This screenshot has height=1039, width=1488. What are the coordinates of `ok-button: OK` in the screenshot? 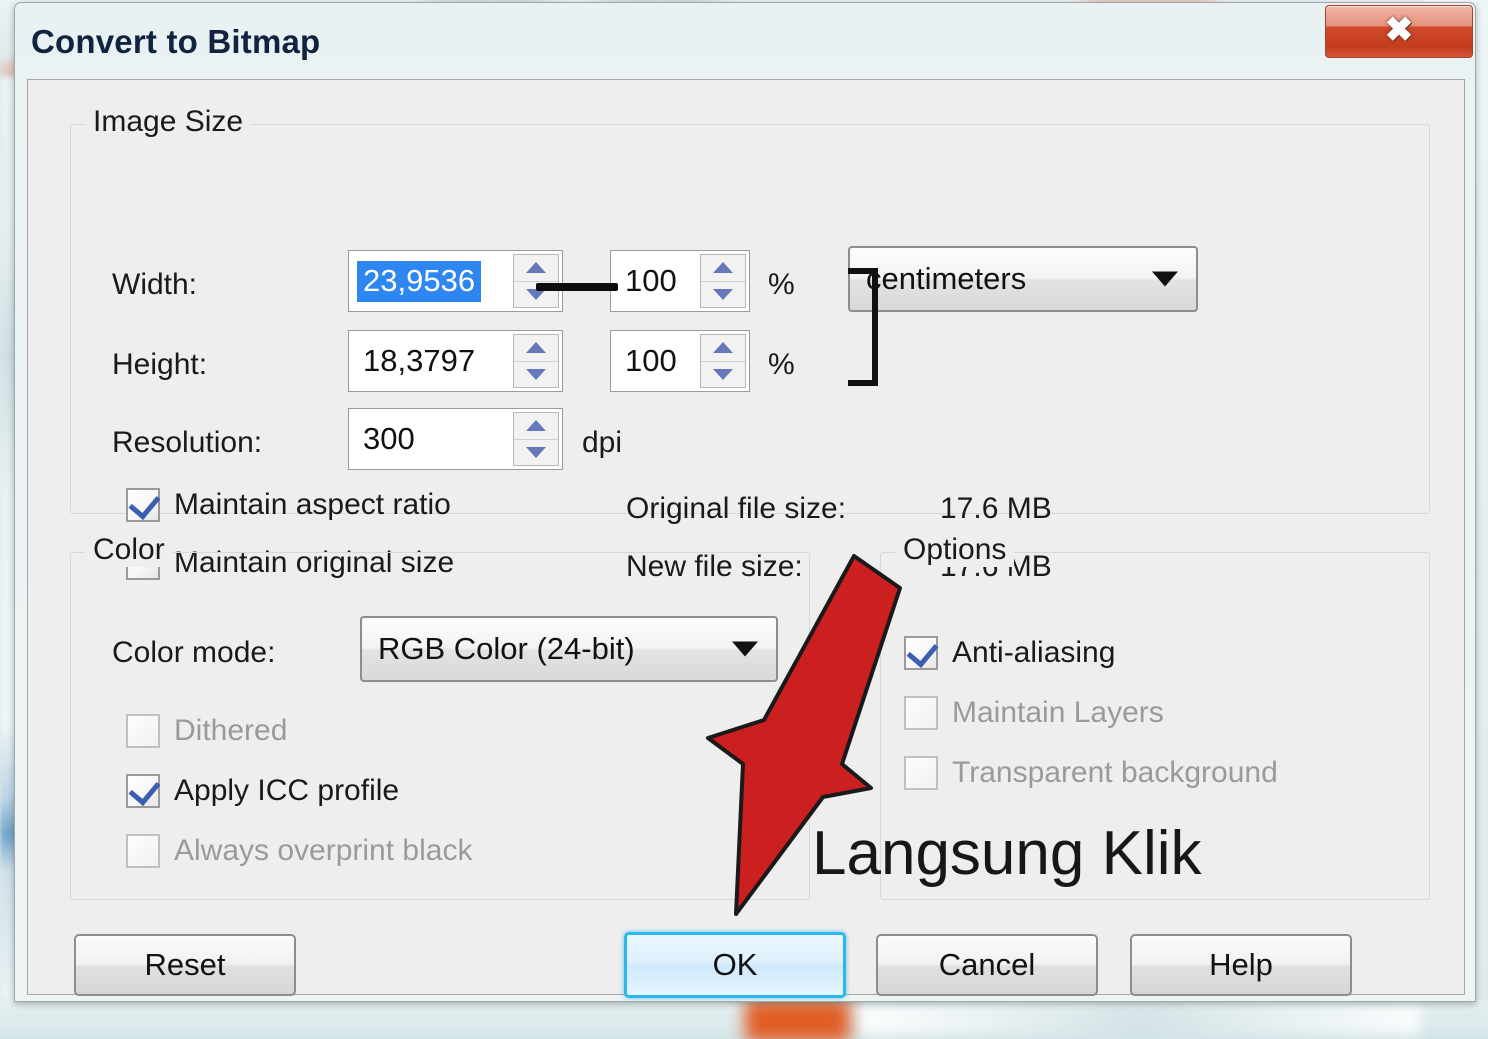 It's located at (735, 965).